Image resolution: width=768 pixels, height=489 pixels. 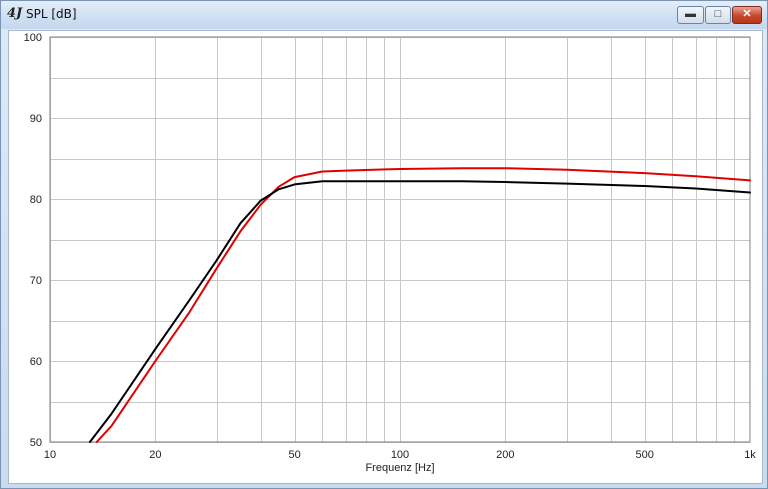 I want to click on x-axis-ticks: 10 20 50 100 200 500 1k, so click(x=400, y=455).